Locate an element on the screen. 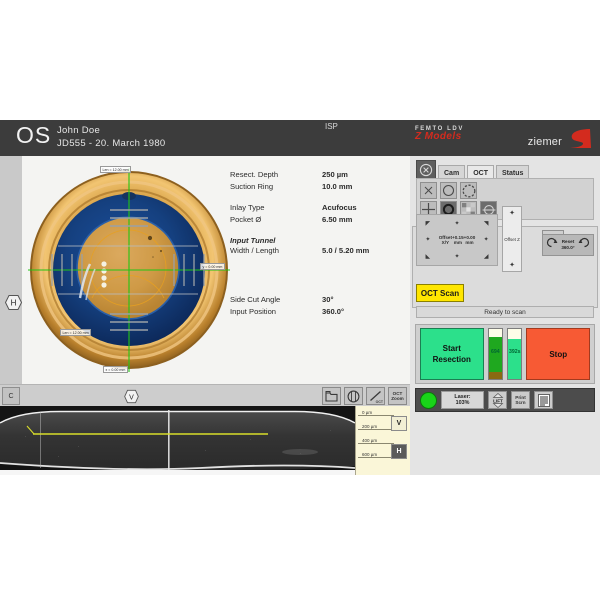  param-key: Input Position is located at coordinates (253, 311).